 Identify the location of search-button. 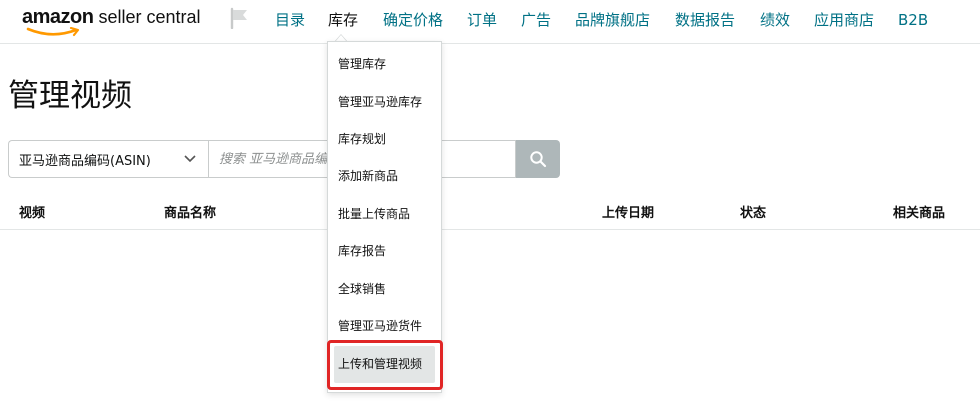
(538, 159).